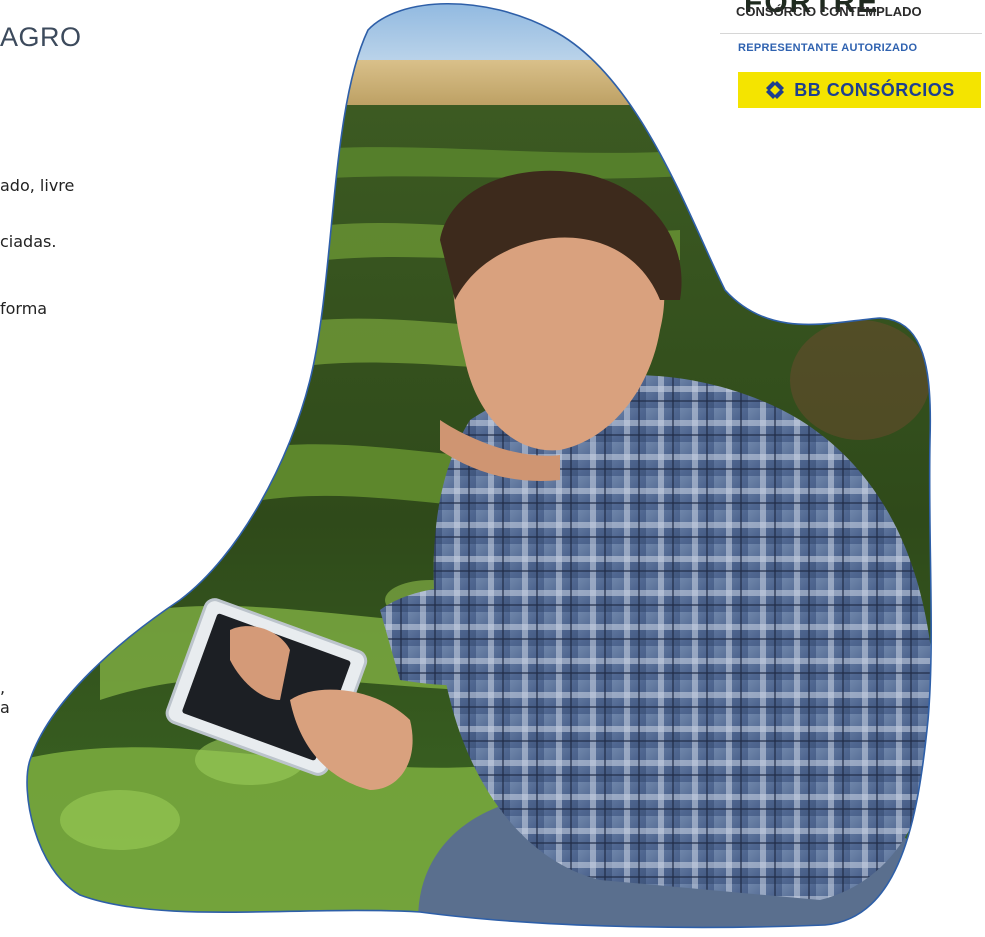 The width and height of the screenshot is (985, 937). What do you see at coordinates (874, 89) in the screenshot?
I see `bb-consorcios-label: BB CONSÓRCIOS` at bounding box center [874, 89].